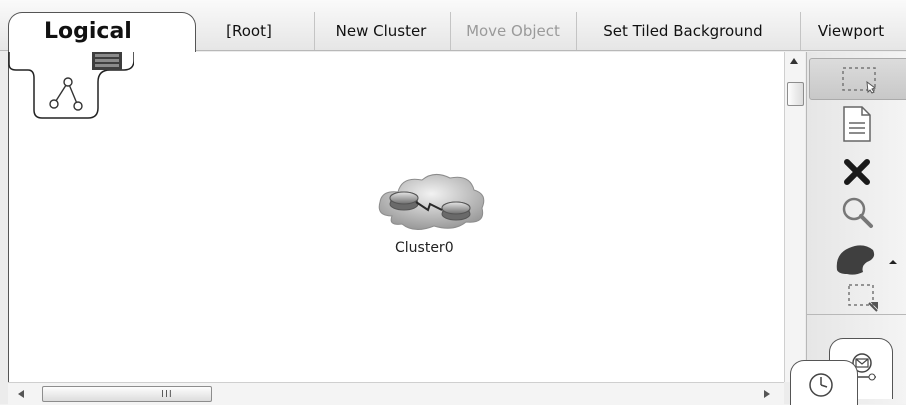 Image resolution: width=906 pixels, height=405 pixels. What do you see at coordinates (682, 31) in the screenshot?
I see `set-tiled-background-button: Set Tiled Background` at bounding box center [682, 31].